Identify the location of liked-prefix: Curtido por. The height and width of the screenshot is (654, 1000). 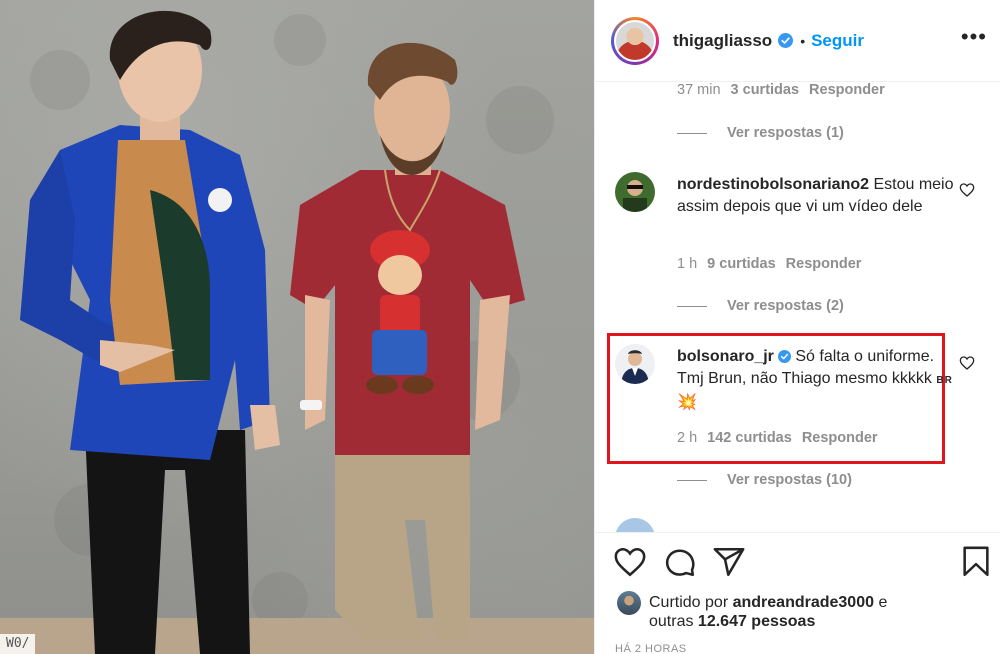
(691, 602).